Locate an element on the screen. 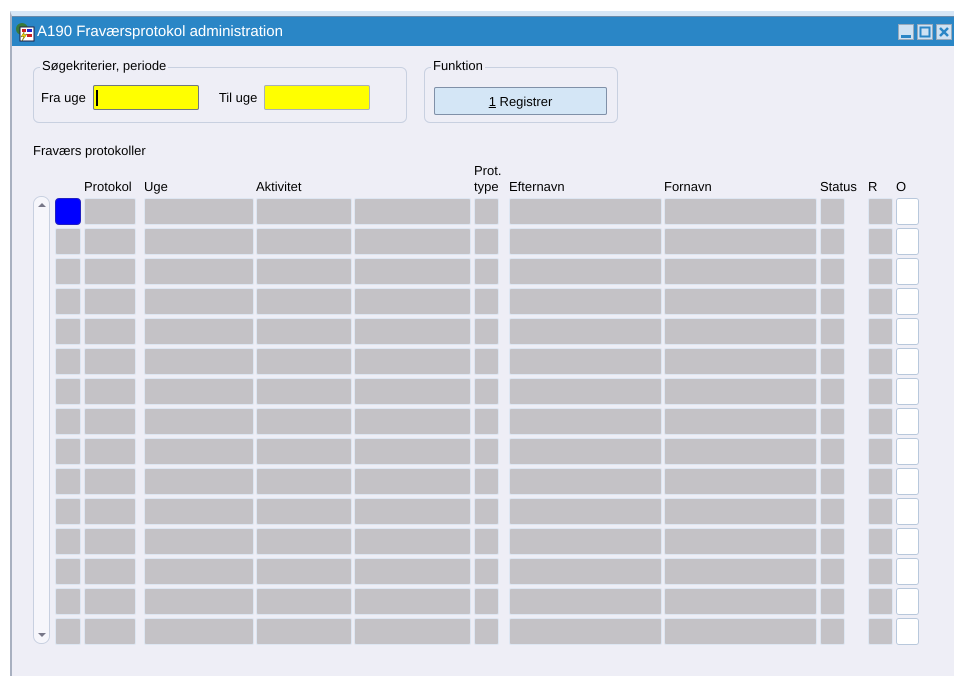 This screenshot has height=680, width=954. close-icon is located at coordinates (944, 32).